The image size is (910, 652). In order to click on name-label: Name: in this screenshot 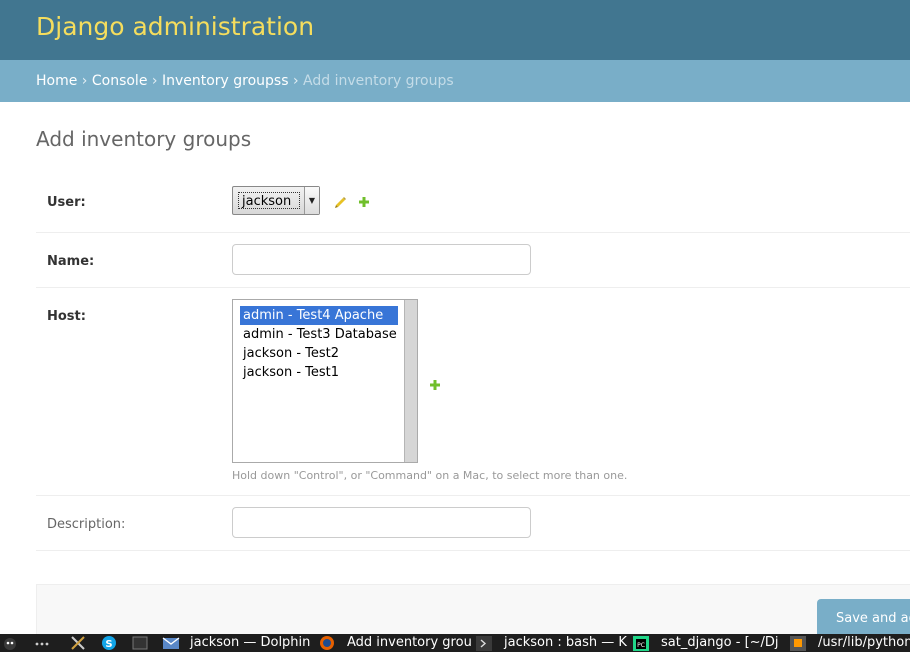, I will do `click(71, 261)`.